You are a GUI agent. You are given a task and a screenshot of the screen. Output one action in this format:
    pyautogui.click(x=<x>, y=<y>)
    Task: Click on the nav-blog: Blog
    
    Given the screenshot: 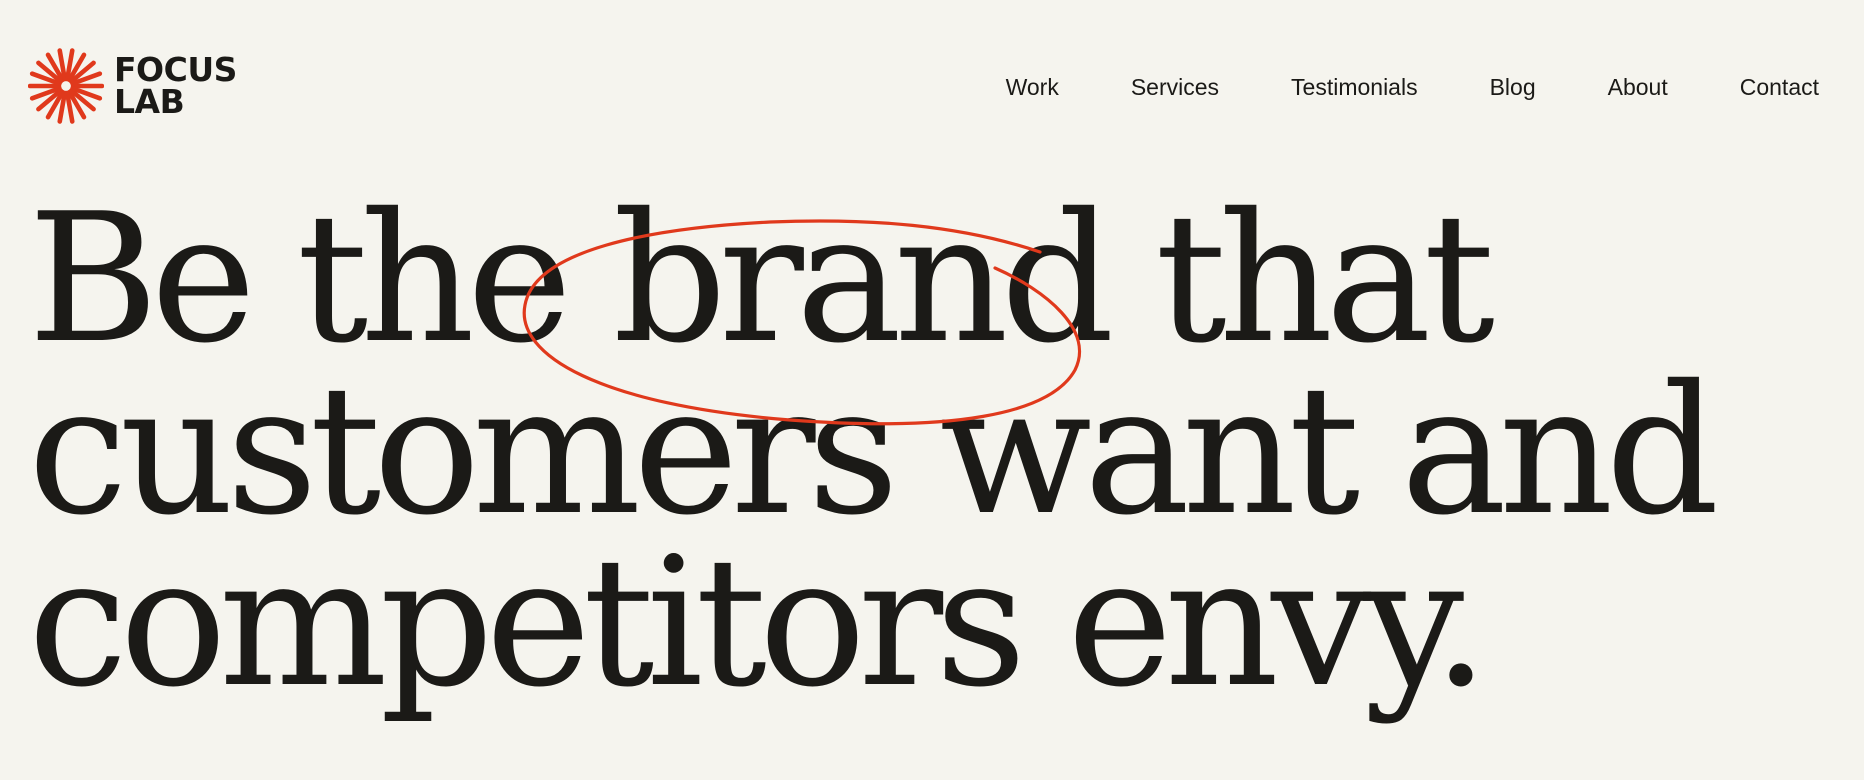 What is the action you would take?
    pyautogui.click(x=1513, y=87)
    